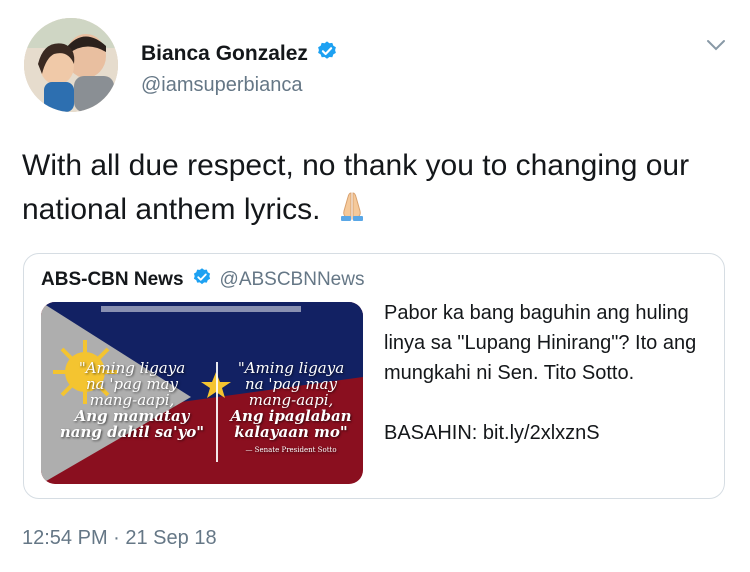 The width and height of the screenshot is (750, 572). I want to click on tweet-timestamp: 12:54 PM · 21 Sep 18, so click(119, 538).